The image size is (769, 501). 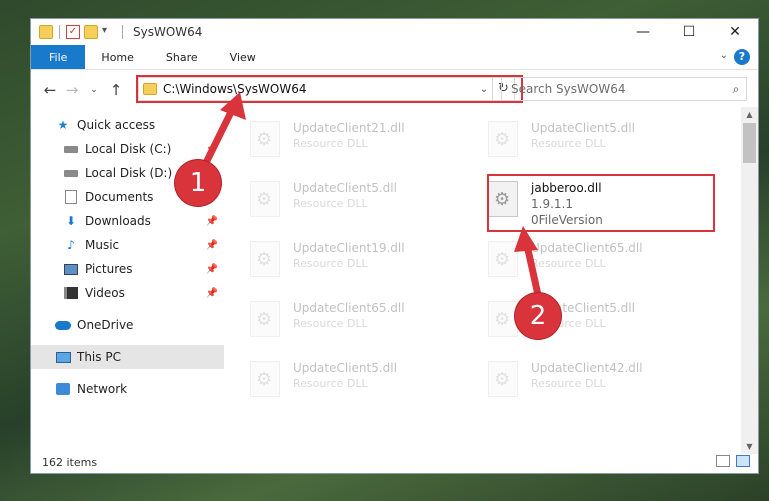 What do you see at coordinates (749, 114) in the screenshot?
I see `scroll-up-icon: ▲` at bounding box center [749, 114].